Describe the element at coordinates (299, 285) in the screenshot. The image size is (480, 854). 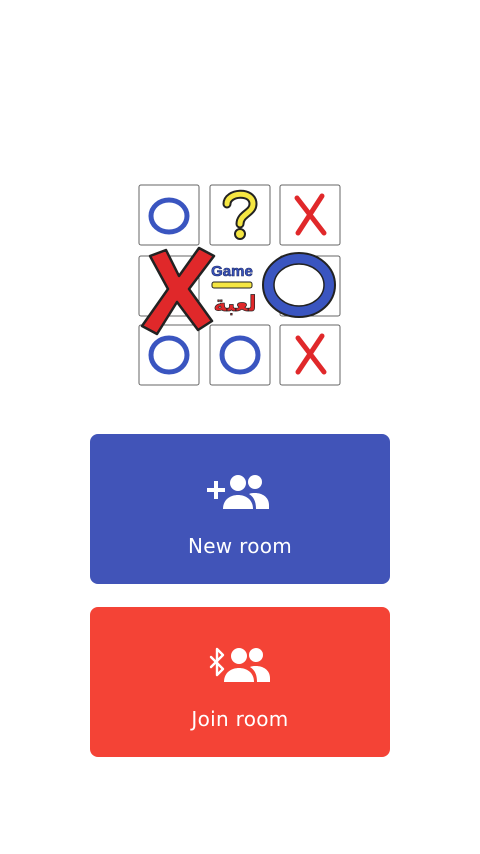
I see `big-o-icon` at that location.